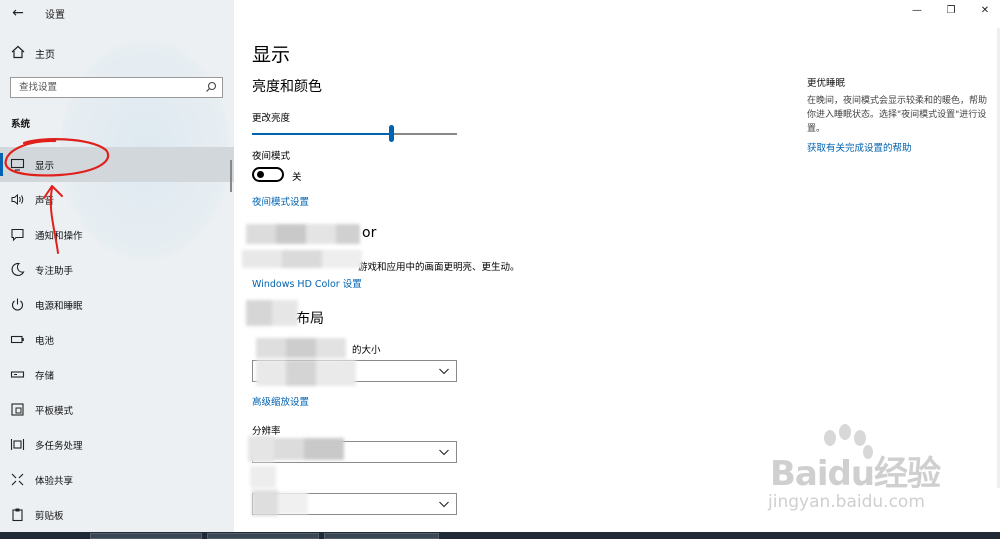 This screenshot has width=1000, height=539. What do you see at coordinates (117, 234) in the screenshot?
I see `sidebar-item-notifications: 通知和操作` at bounding box center [117, 234].